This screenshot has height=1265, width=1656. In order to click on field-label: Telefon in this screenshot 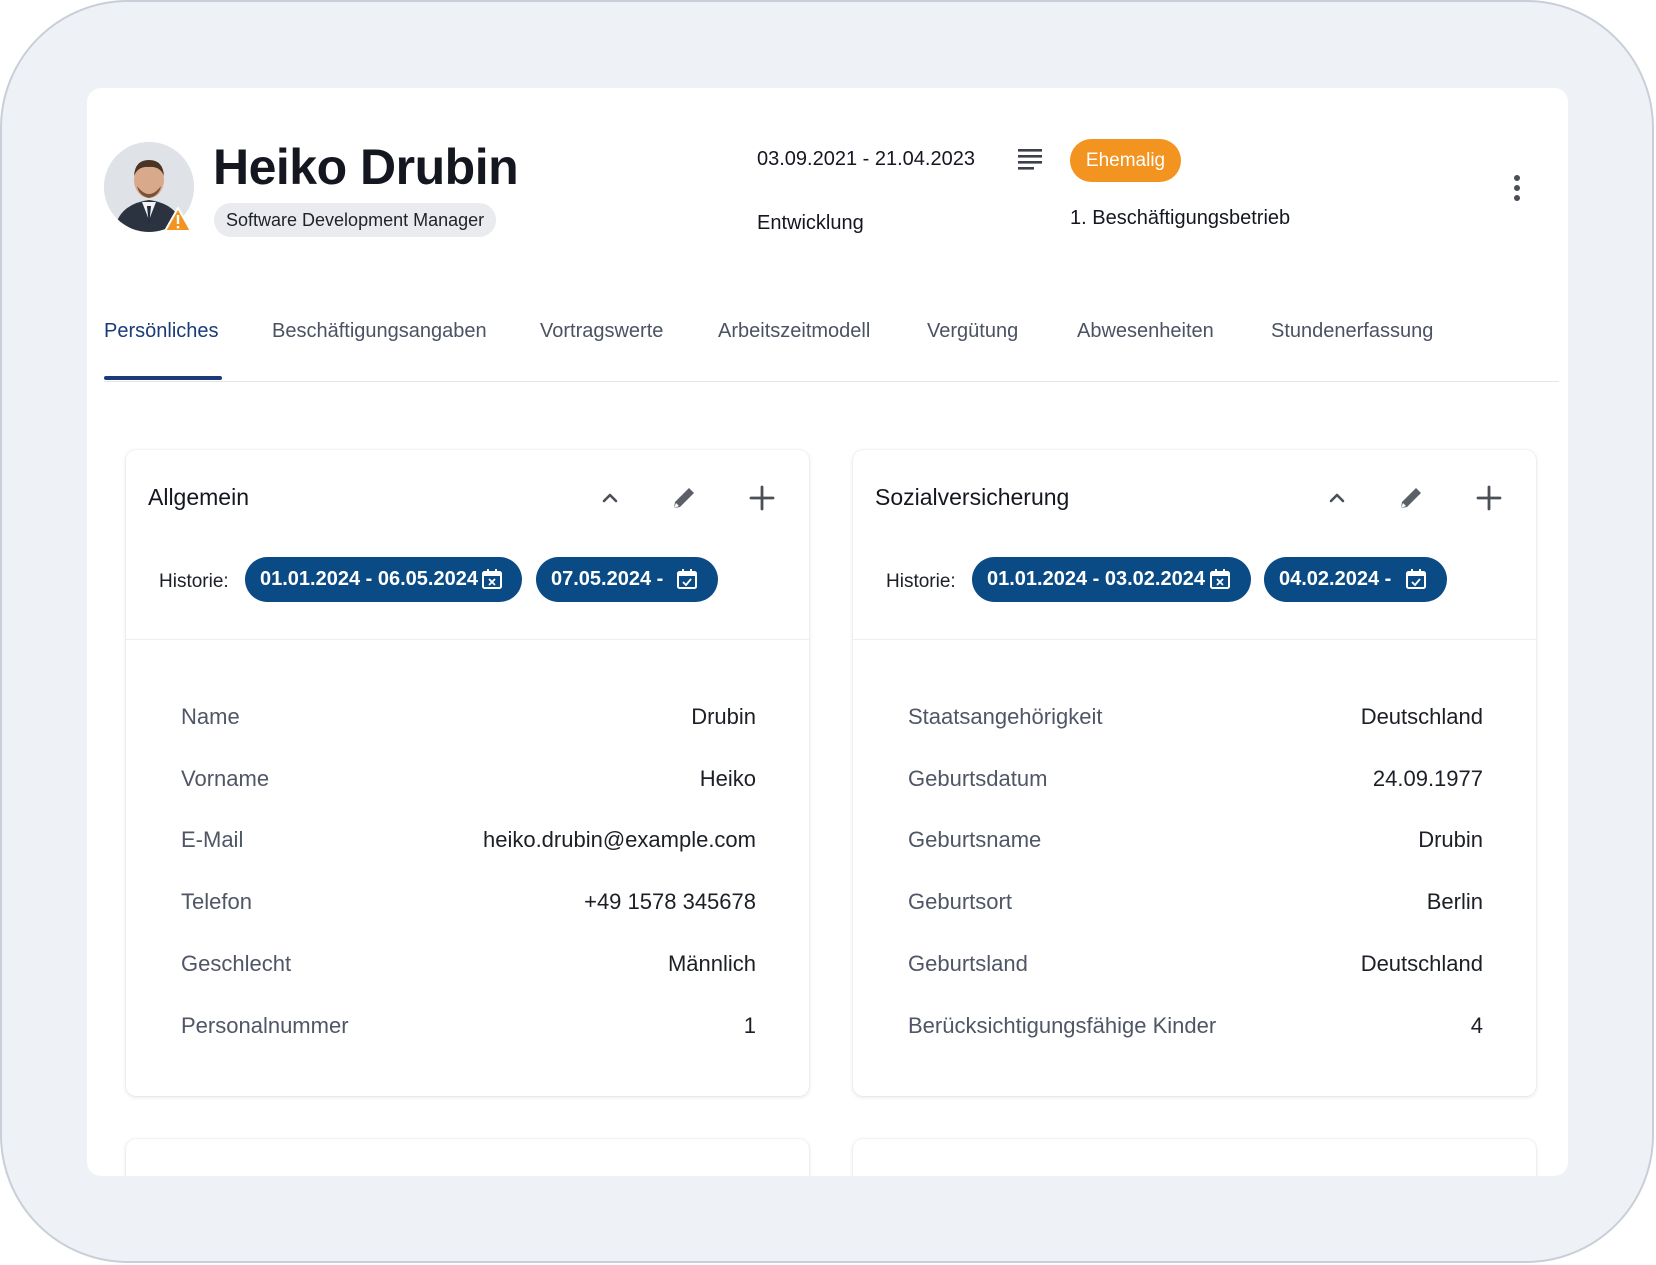, I will do `click(216, 901)`.